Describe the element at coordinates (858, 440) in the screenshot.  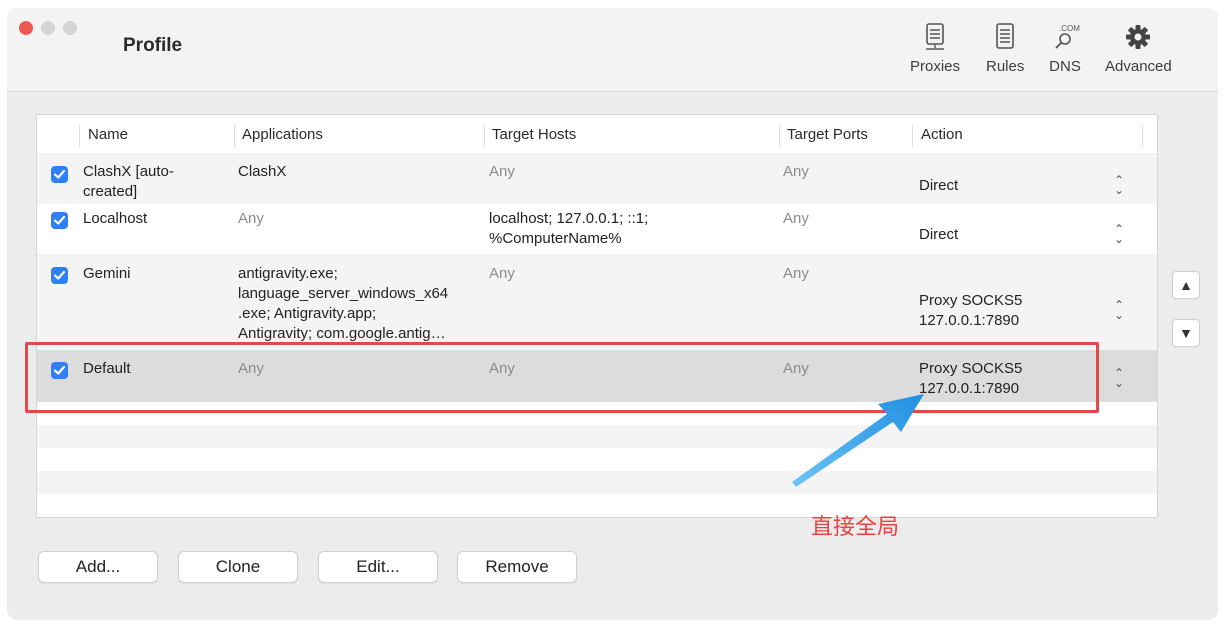
I see `annotation-arrow-icon` at that location.